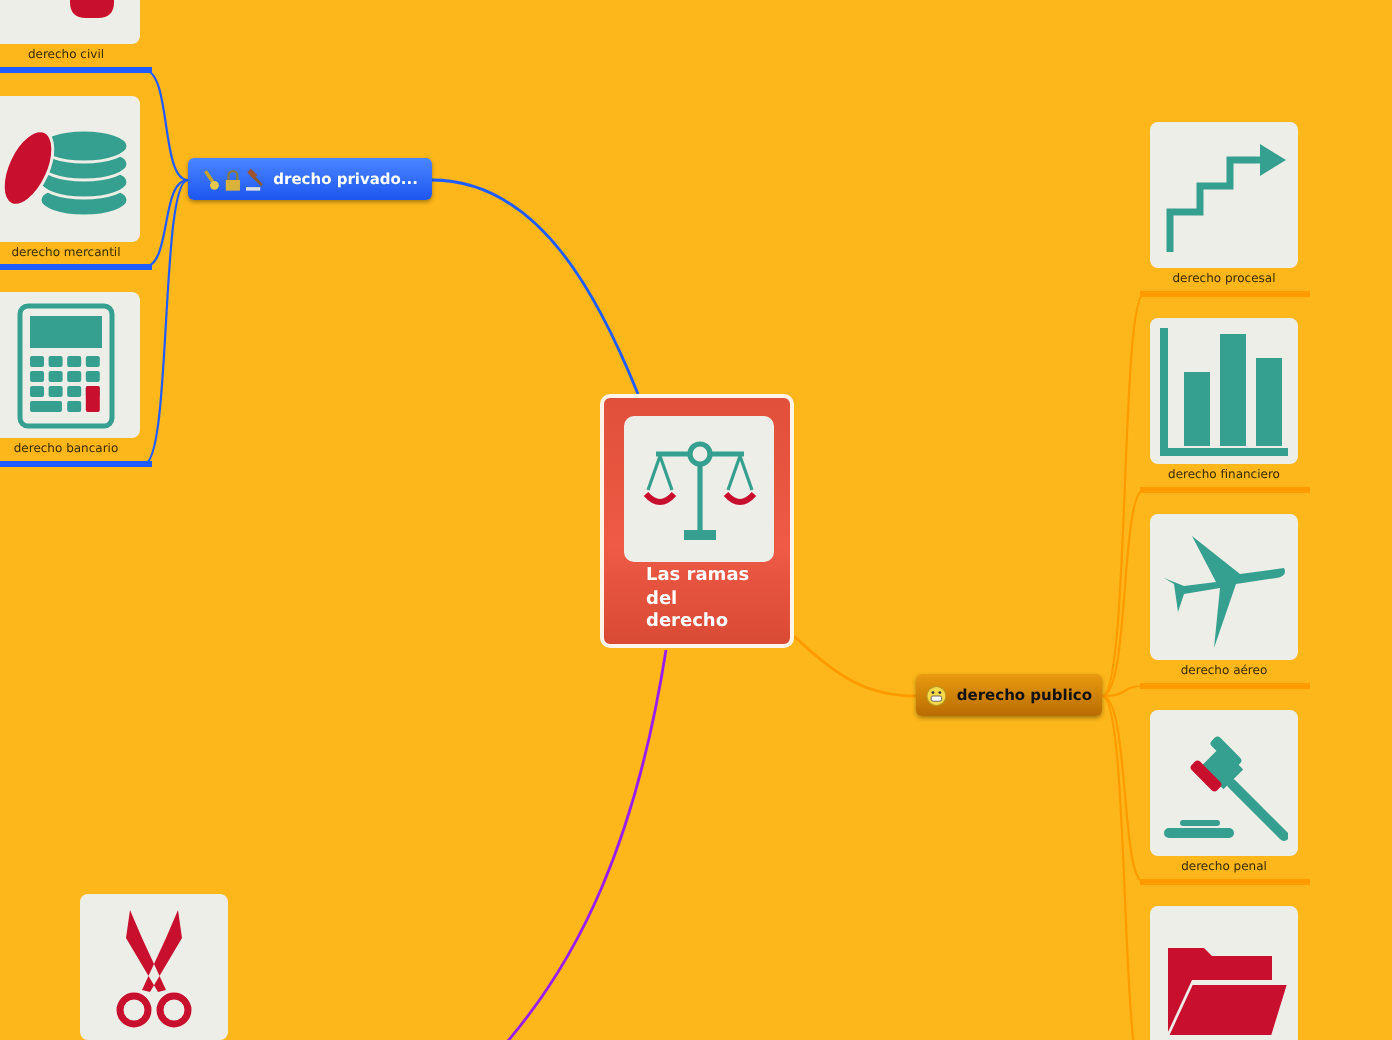  I want to click on bar-chart-icon, so click(1224, 391).